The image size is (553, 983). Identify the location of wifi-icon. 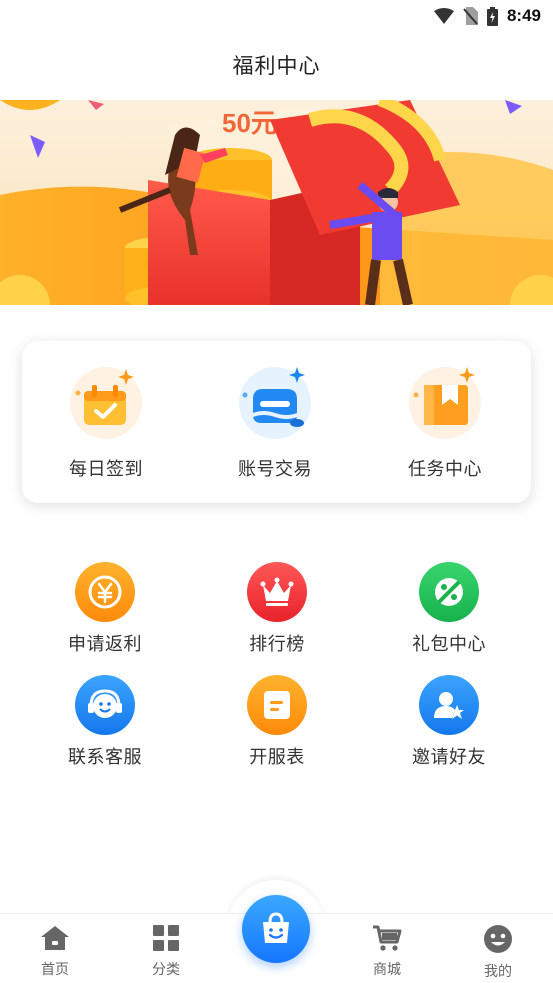
(443, 16).